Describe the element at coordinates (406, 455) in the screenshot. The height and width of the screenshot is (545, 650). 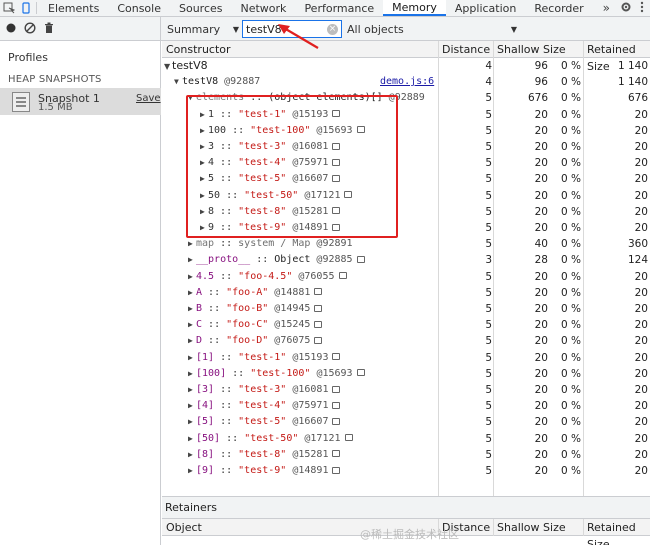
I see `table-row: ▶ [8] :: "test-8" @15281 5 20 0 % 20` at that location.